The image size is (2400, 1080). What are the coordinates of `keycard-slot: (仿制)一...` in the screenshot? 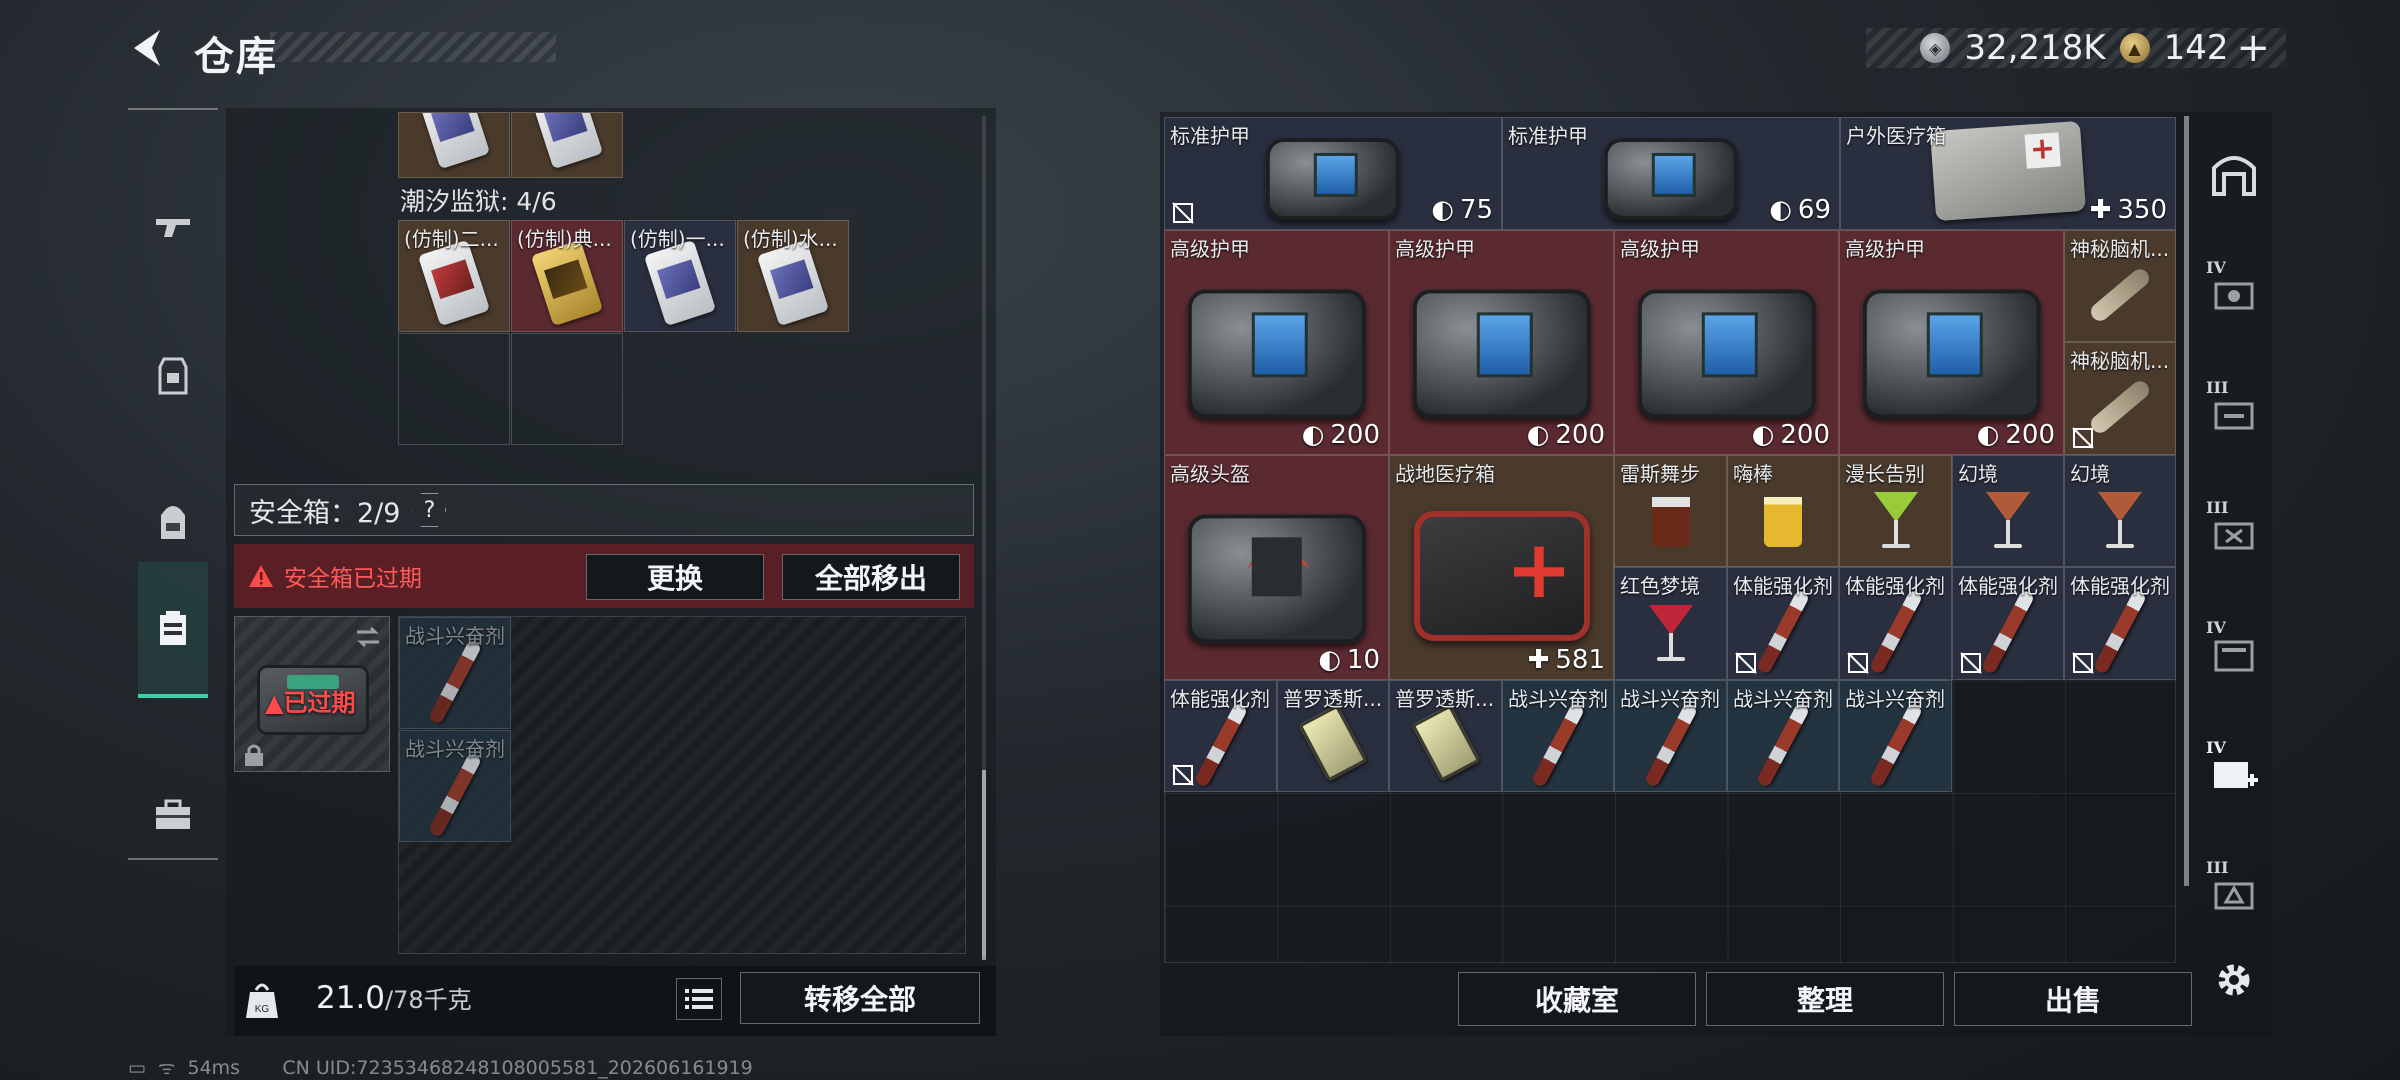 It's located at (680, 276).